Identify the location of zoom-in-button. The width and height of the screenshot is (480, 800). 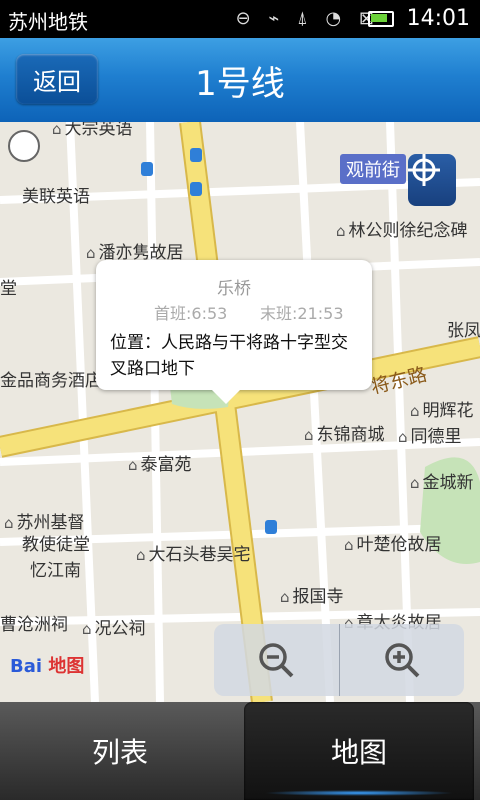
(401, 660).